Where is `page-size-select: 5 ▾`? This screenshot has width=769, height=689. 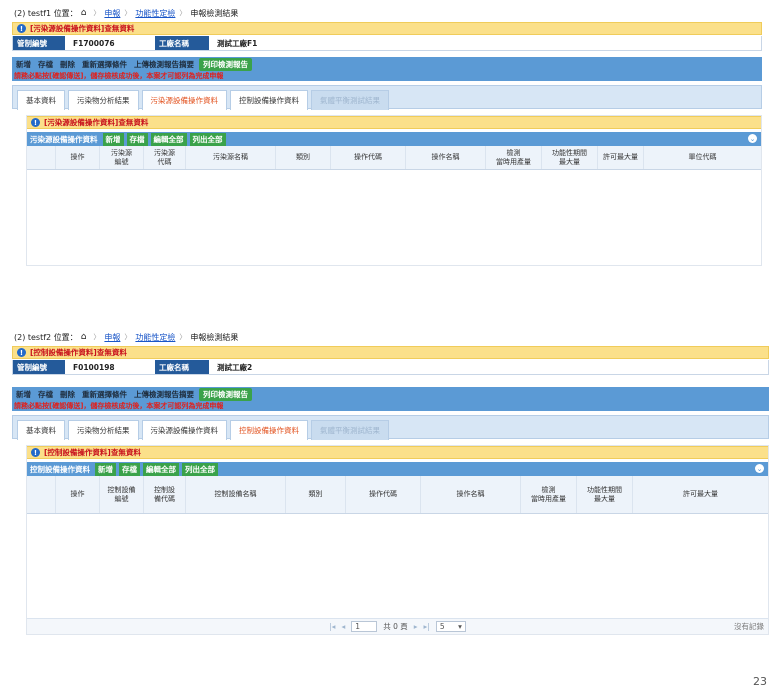
page-size-select: 5 ▾ is located at coordinates (450, 626).